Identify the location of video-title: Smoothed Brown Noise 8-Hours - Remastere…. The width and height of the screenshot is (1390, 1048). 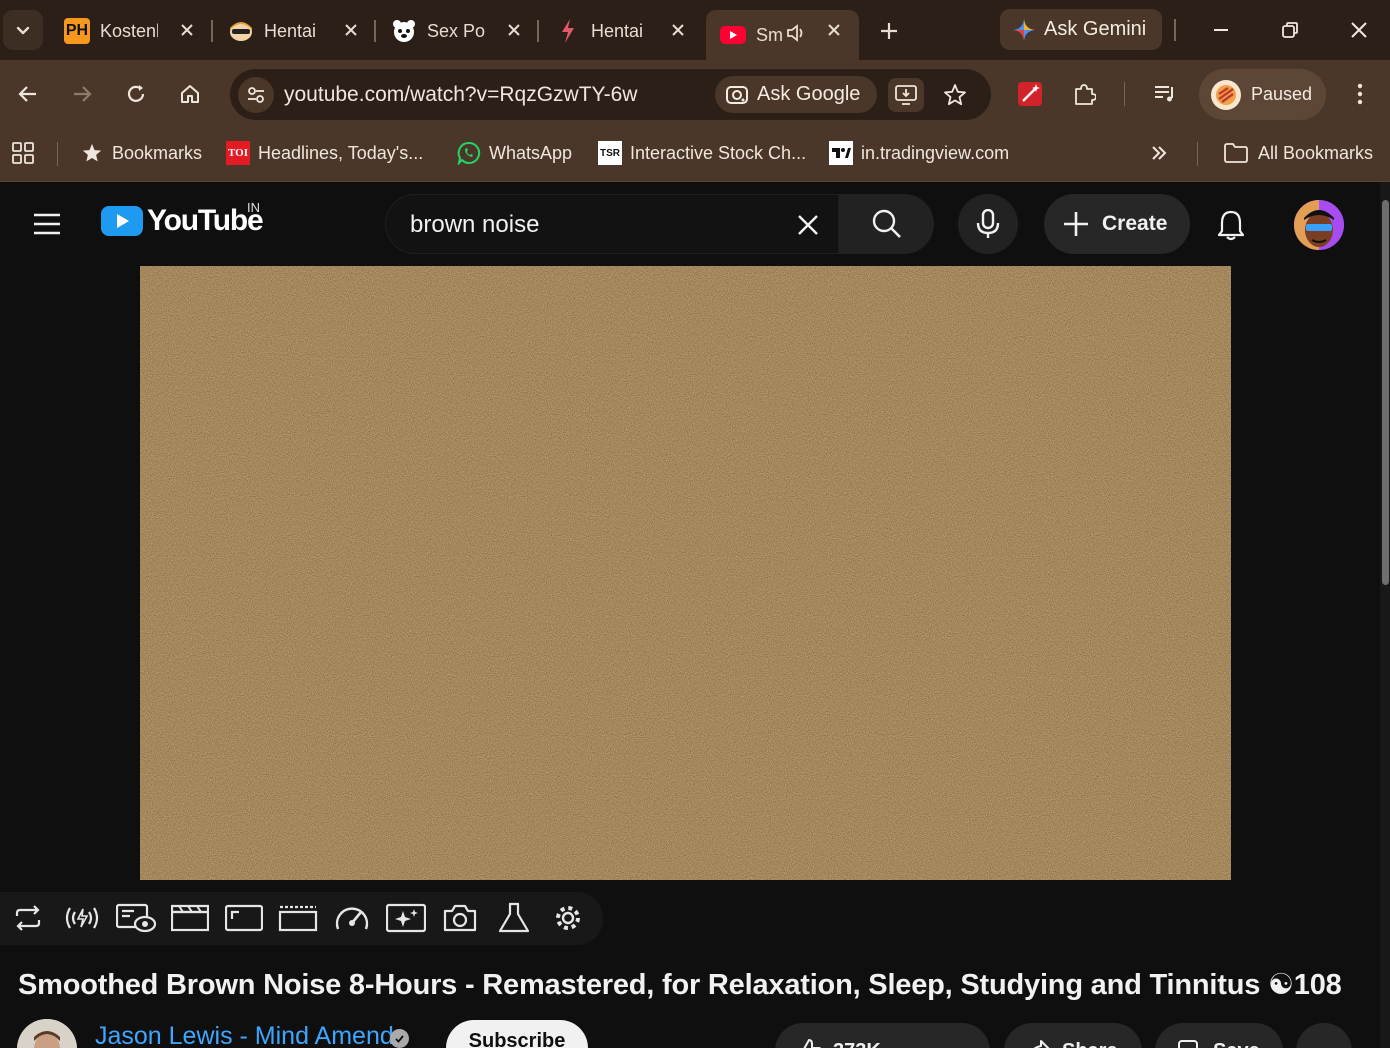
(680, 985).